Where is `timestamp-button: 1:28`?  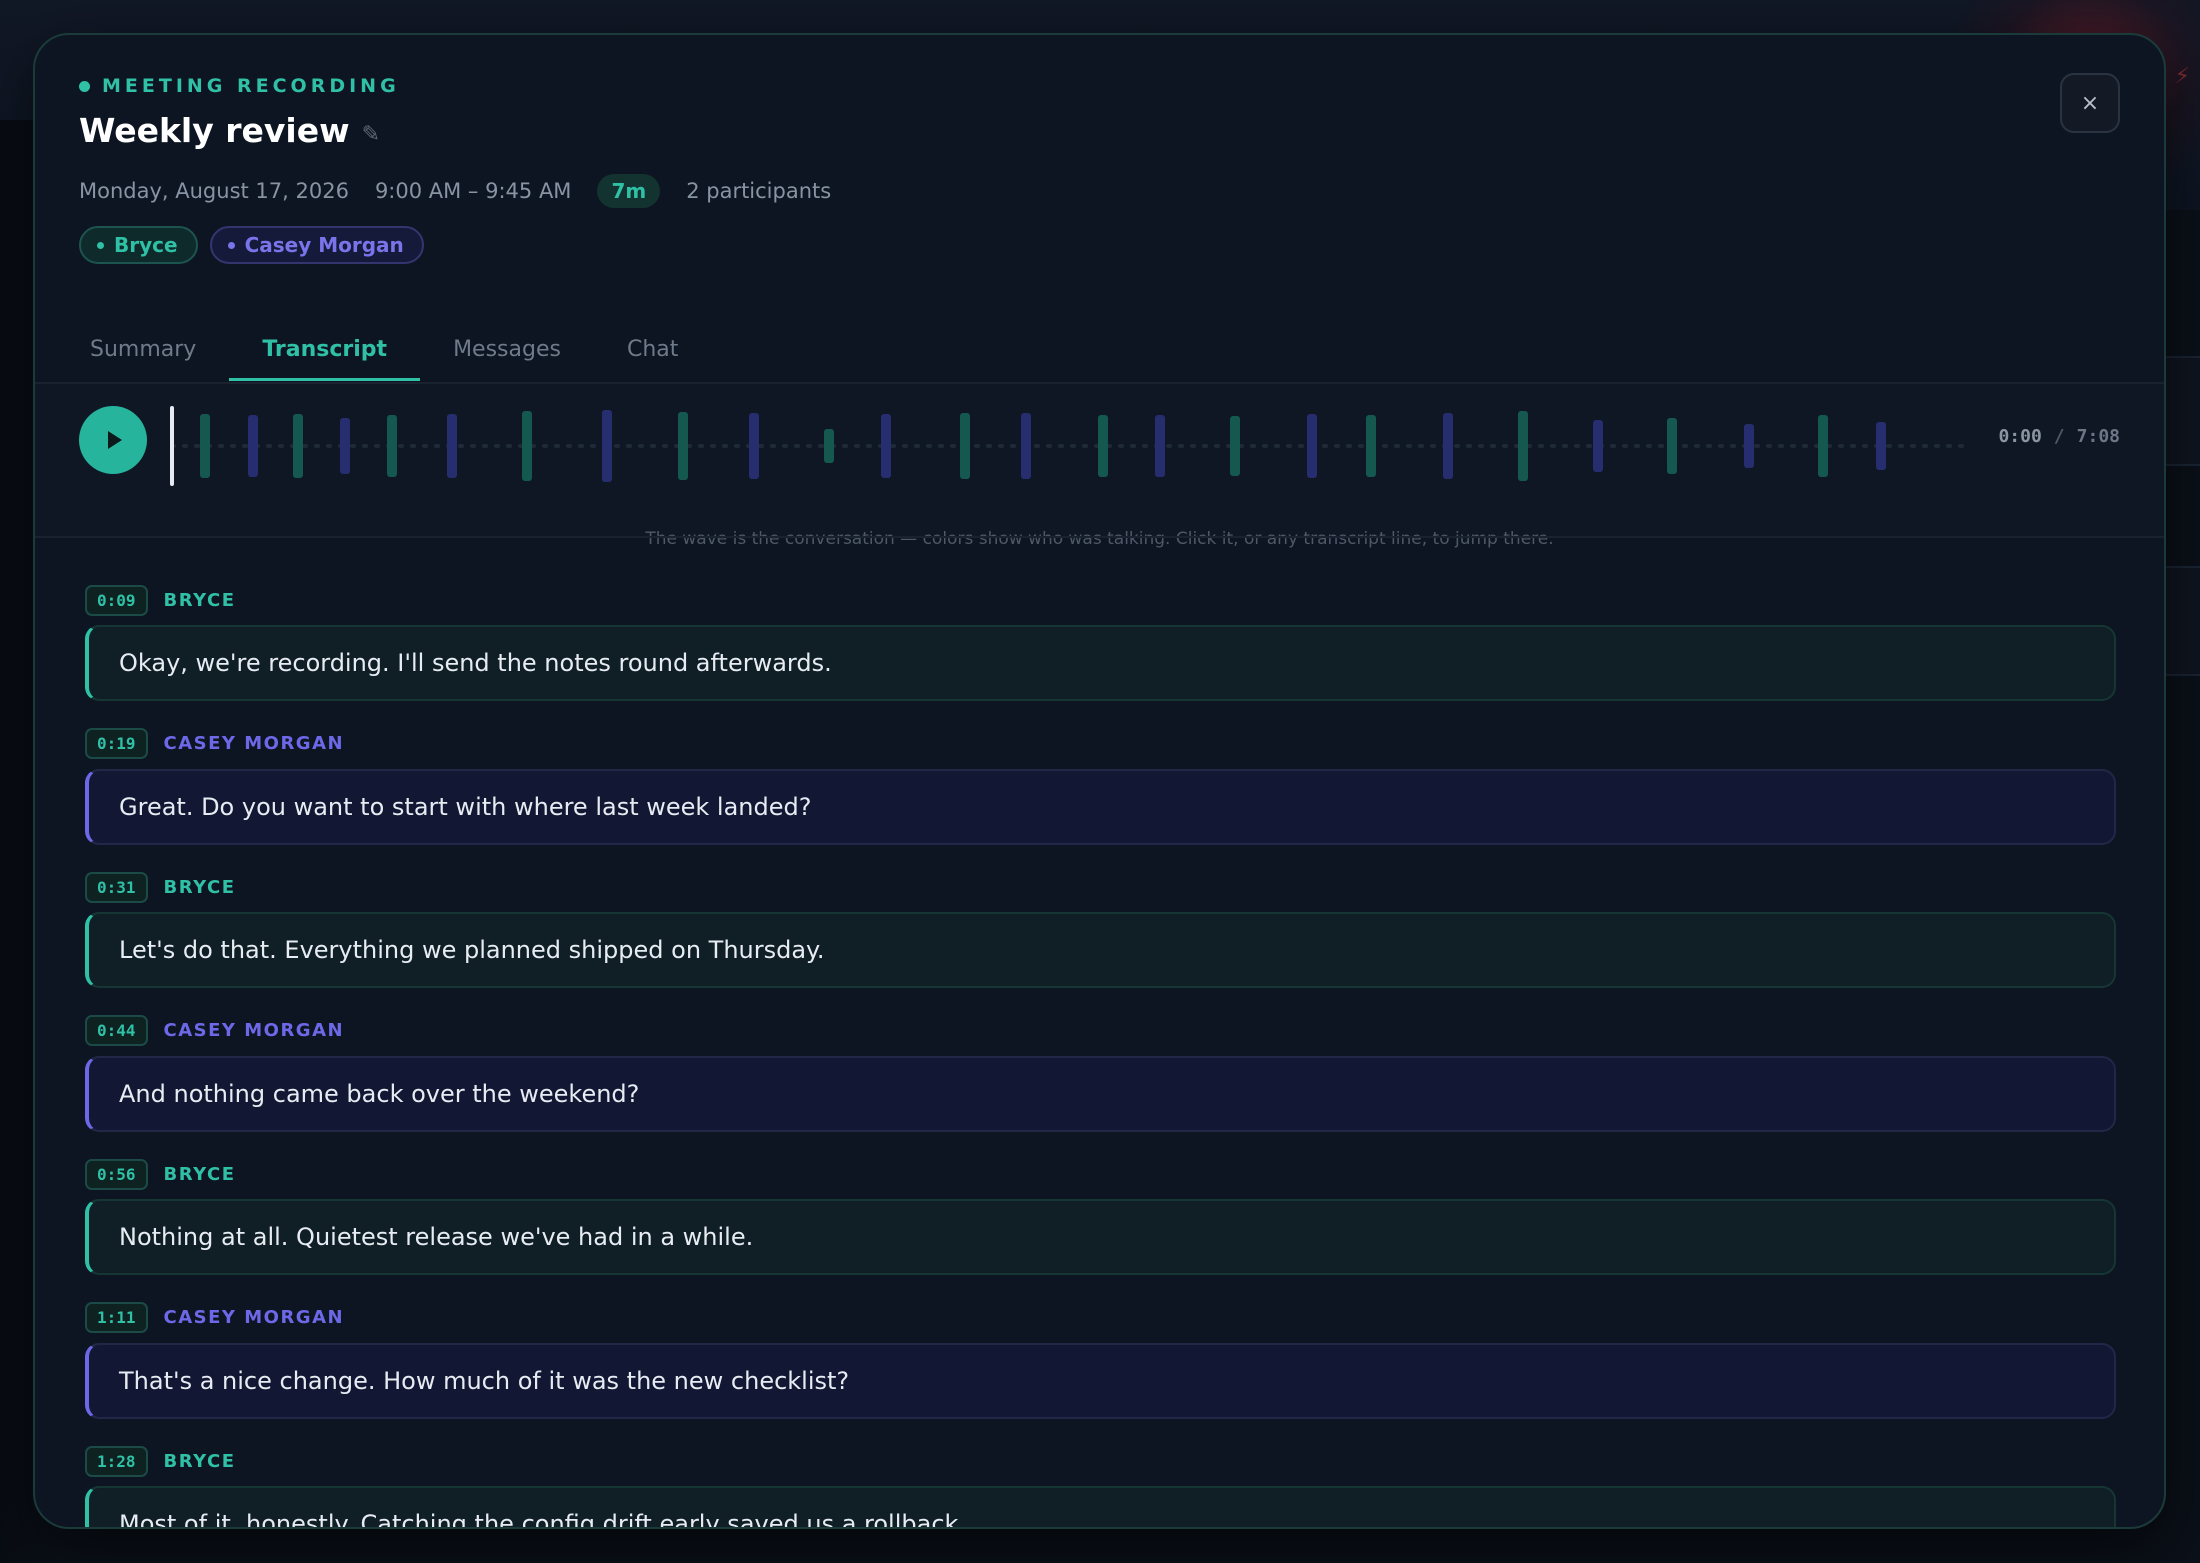
timestamp-button: 1:28 is located at coordinates (116, 1461).